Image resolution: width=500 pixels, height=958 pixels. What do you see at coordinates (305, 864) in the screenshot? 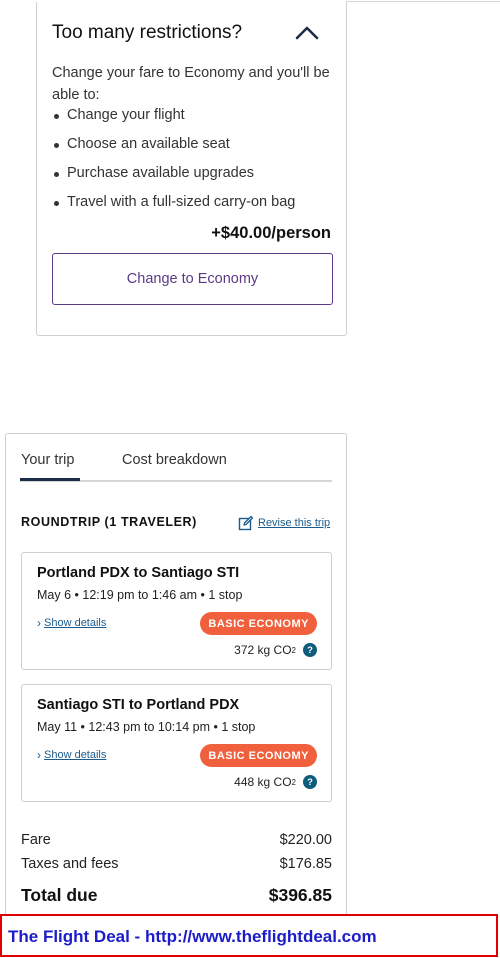
I see `taxes-value: $176.85` at bounding box center [305, 864].